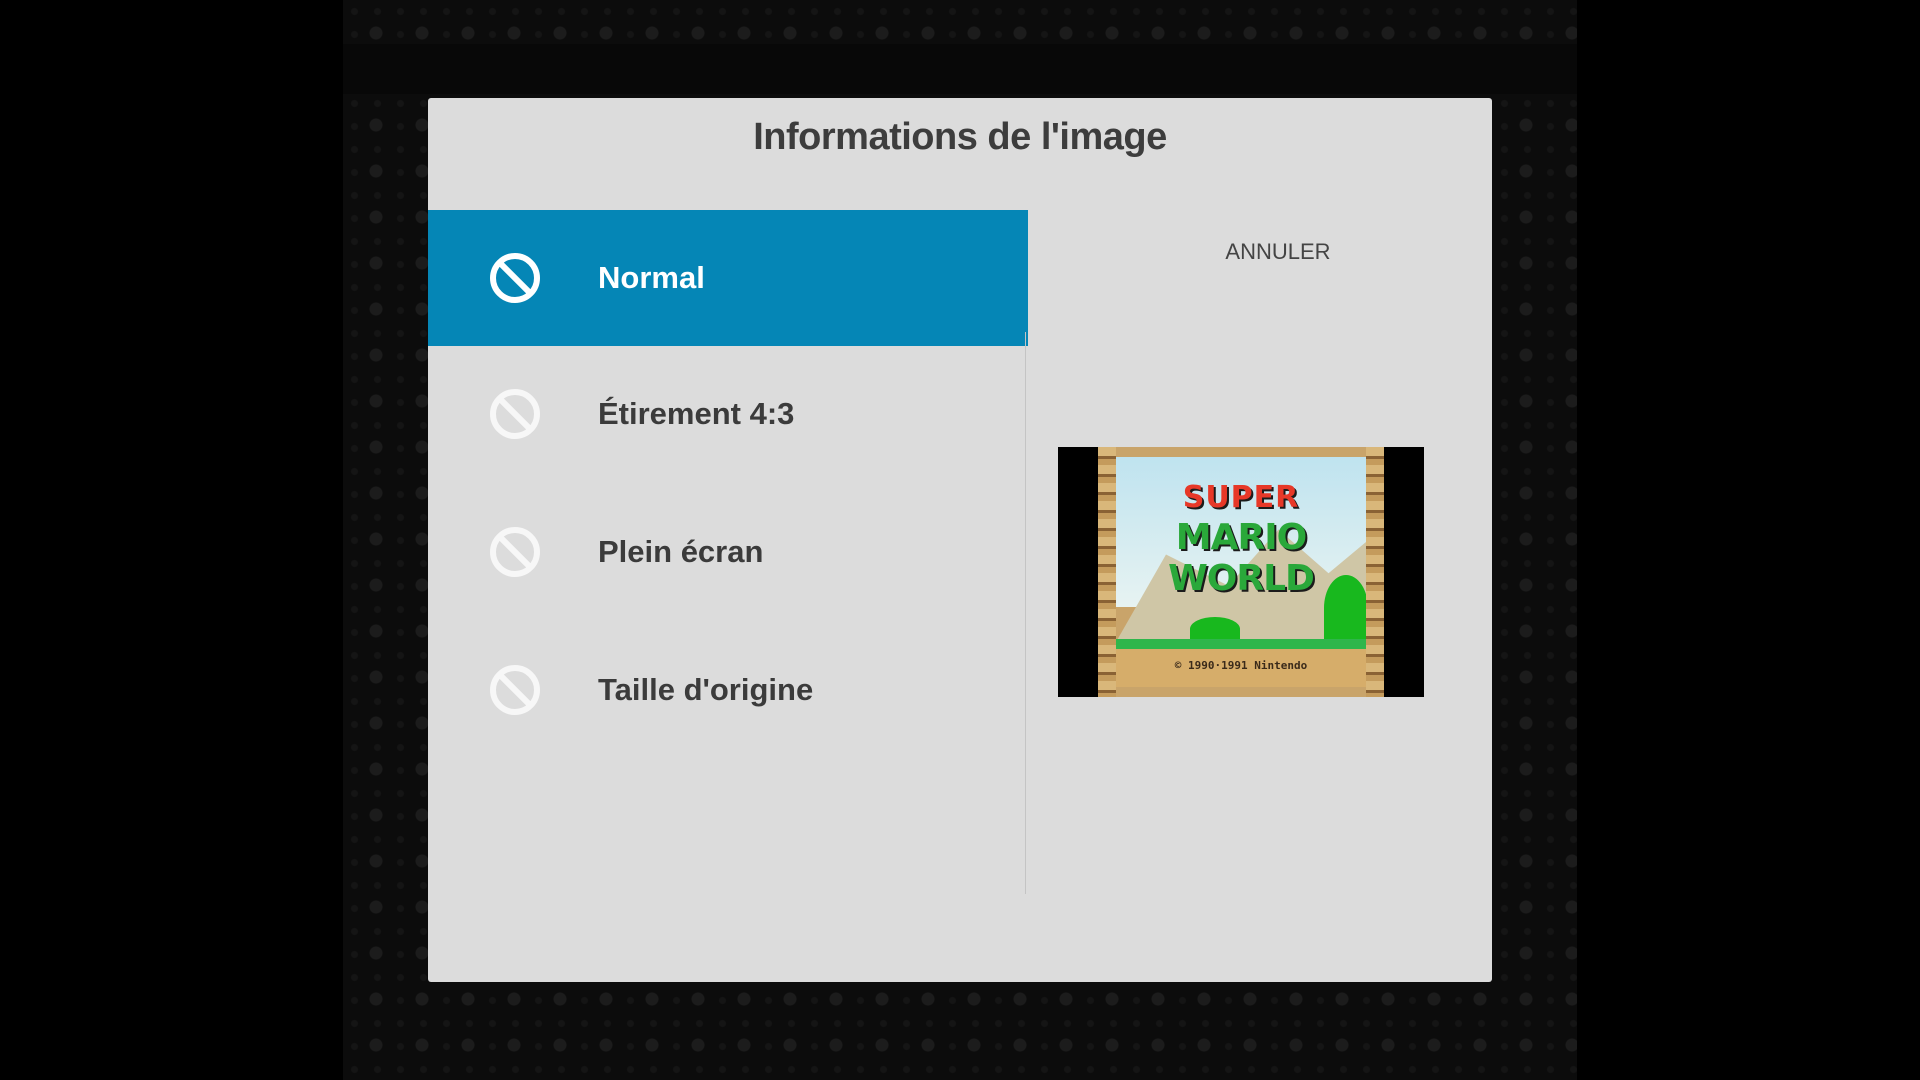  I want to click on option-label: Plein écran, so click(681, 551).